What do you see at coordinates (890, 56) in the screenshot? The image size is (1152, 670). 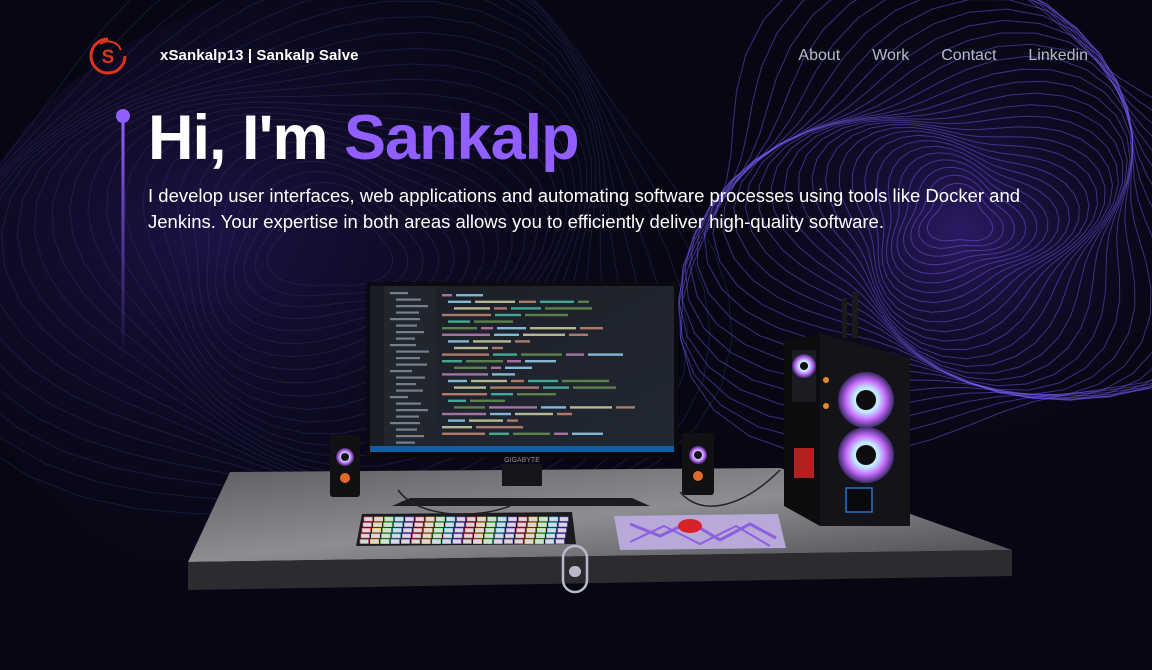 I see `nav-link-work: Work` at bounding box center [890, 56].